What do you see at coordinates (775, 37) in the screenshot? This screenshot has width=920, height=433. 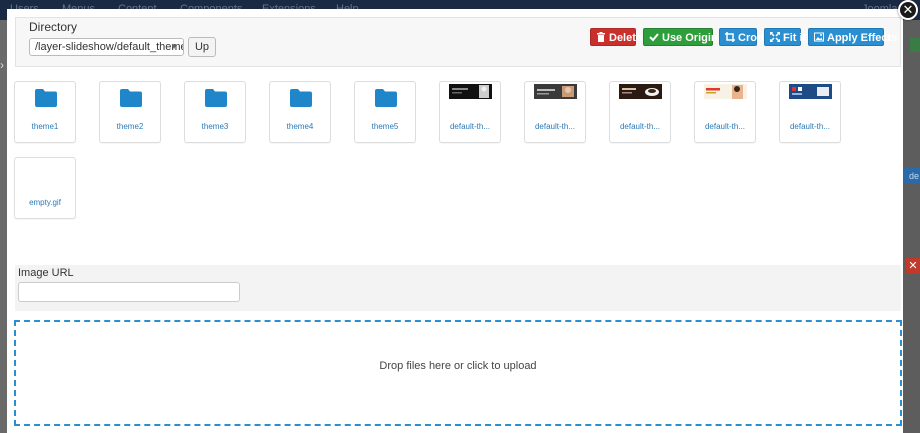 I see `expand-icon` at bounding box center [775, 37].